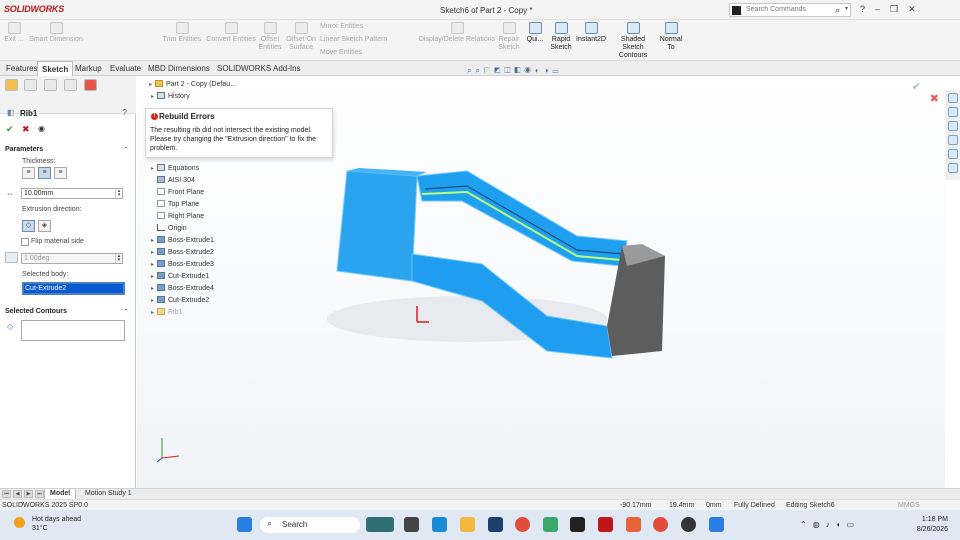 The height and width of the screenshot is (540, 960). What do you see at coordinates (244, 524) in the screenshot?
I see `start-icon` at bounding box center [244, 524].